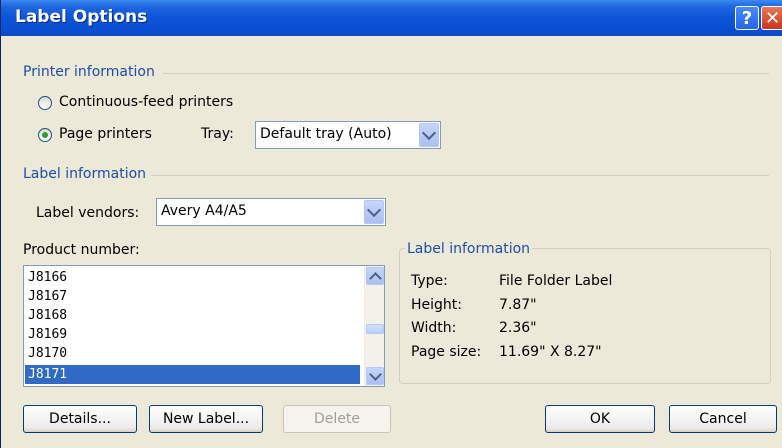 The width and height of the screenshot is (782, 448). Describe the element at coordinates (723, 419) in the screenshot. I see `cancel-button: Cancel` at that location.